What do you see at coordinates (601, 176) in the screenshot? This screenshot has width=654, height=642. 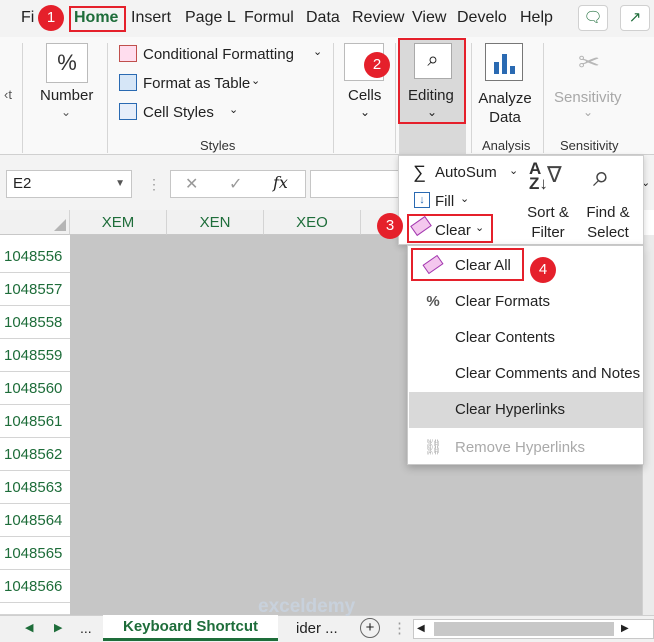 I see `find-icon: ⌕` at bounding box center [601, 176].